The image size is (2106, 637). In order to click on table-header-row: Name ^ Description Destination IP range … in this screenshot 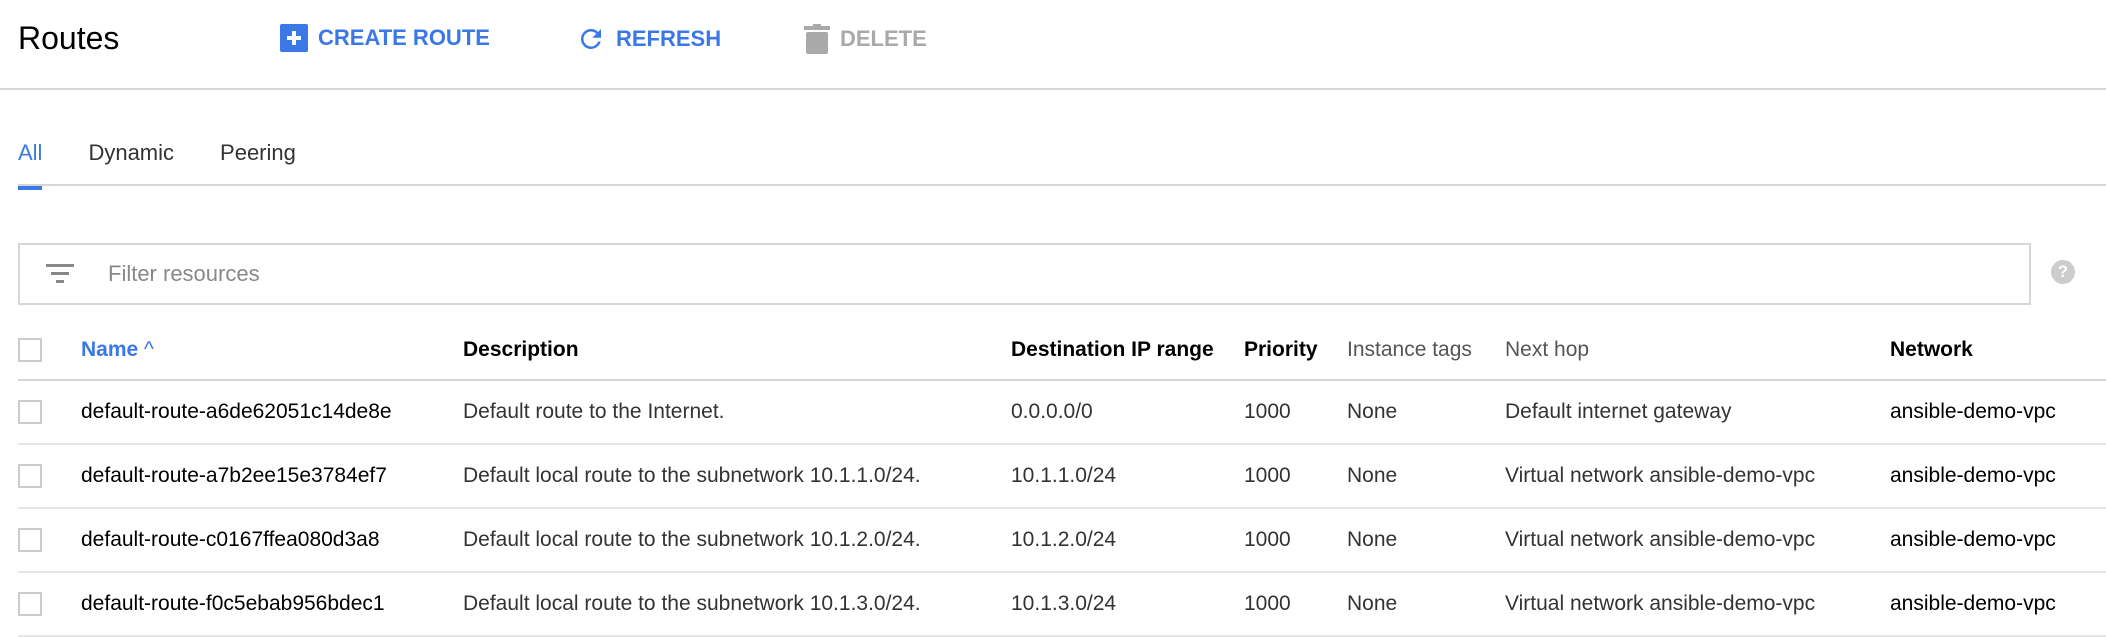, I will do `click(1062, 350)`.